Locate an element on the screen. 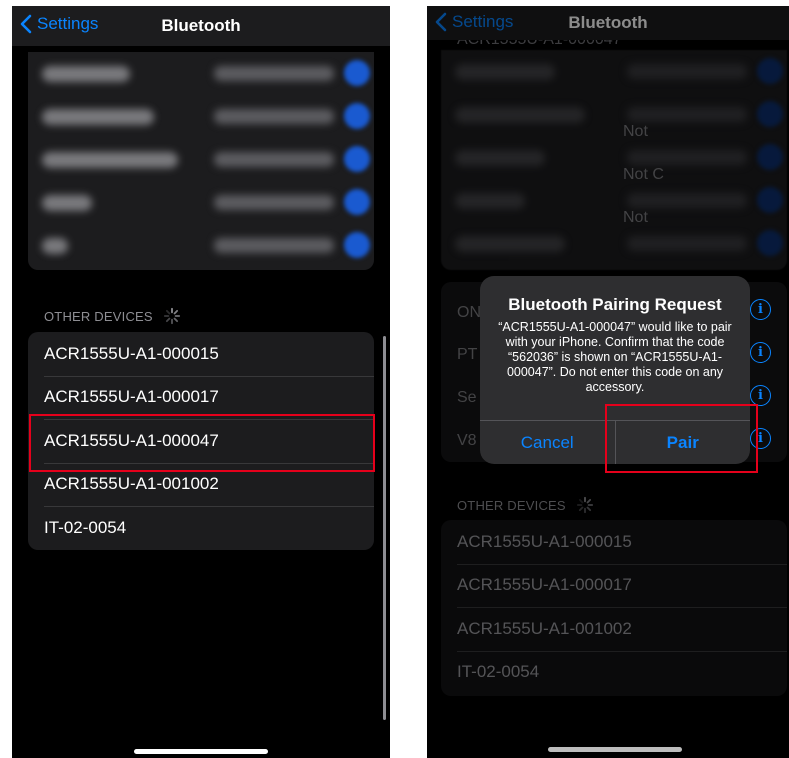 Image resolution: width=789 pixels, height=758 pixels. scrollbar is located at coordinates (384, 528).